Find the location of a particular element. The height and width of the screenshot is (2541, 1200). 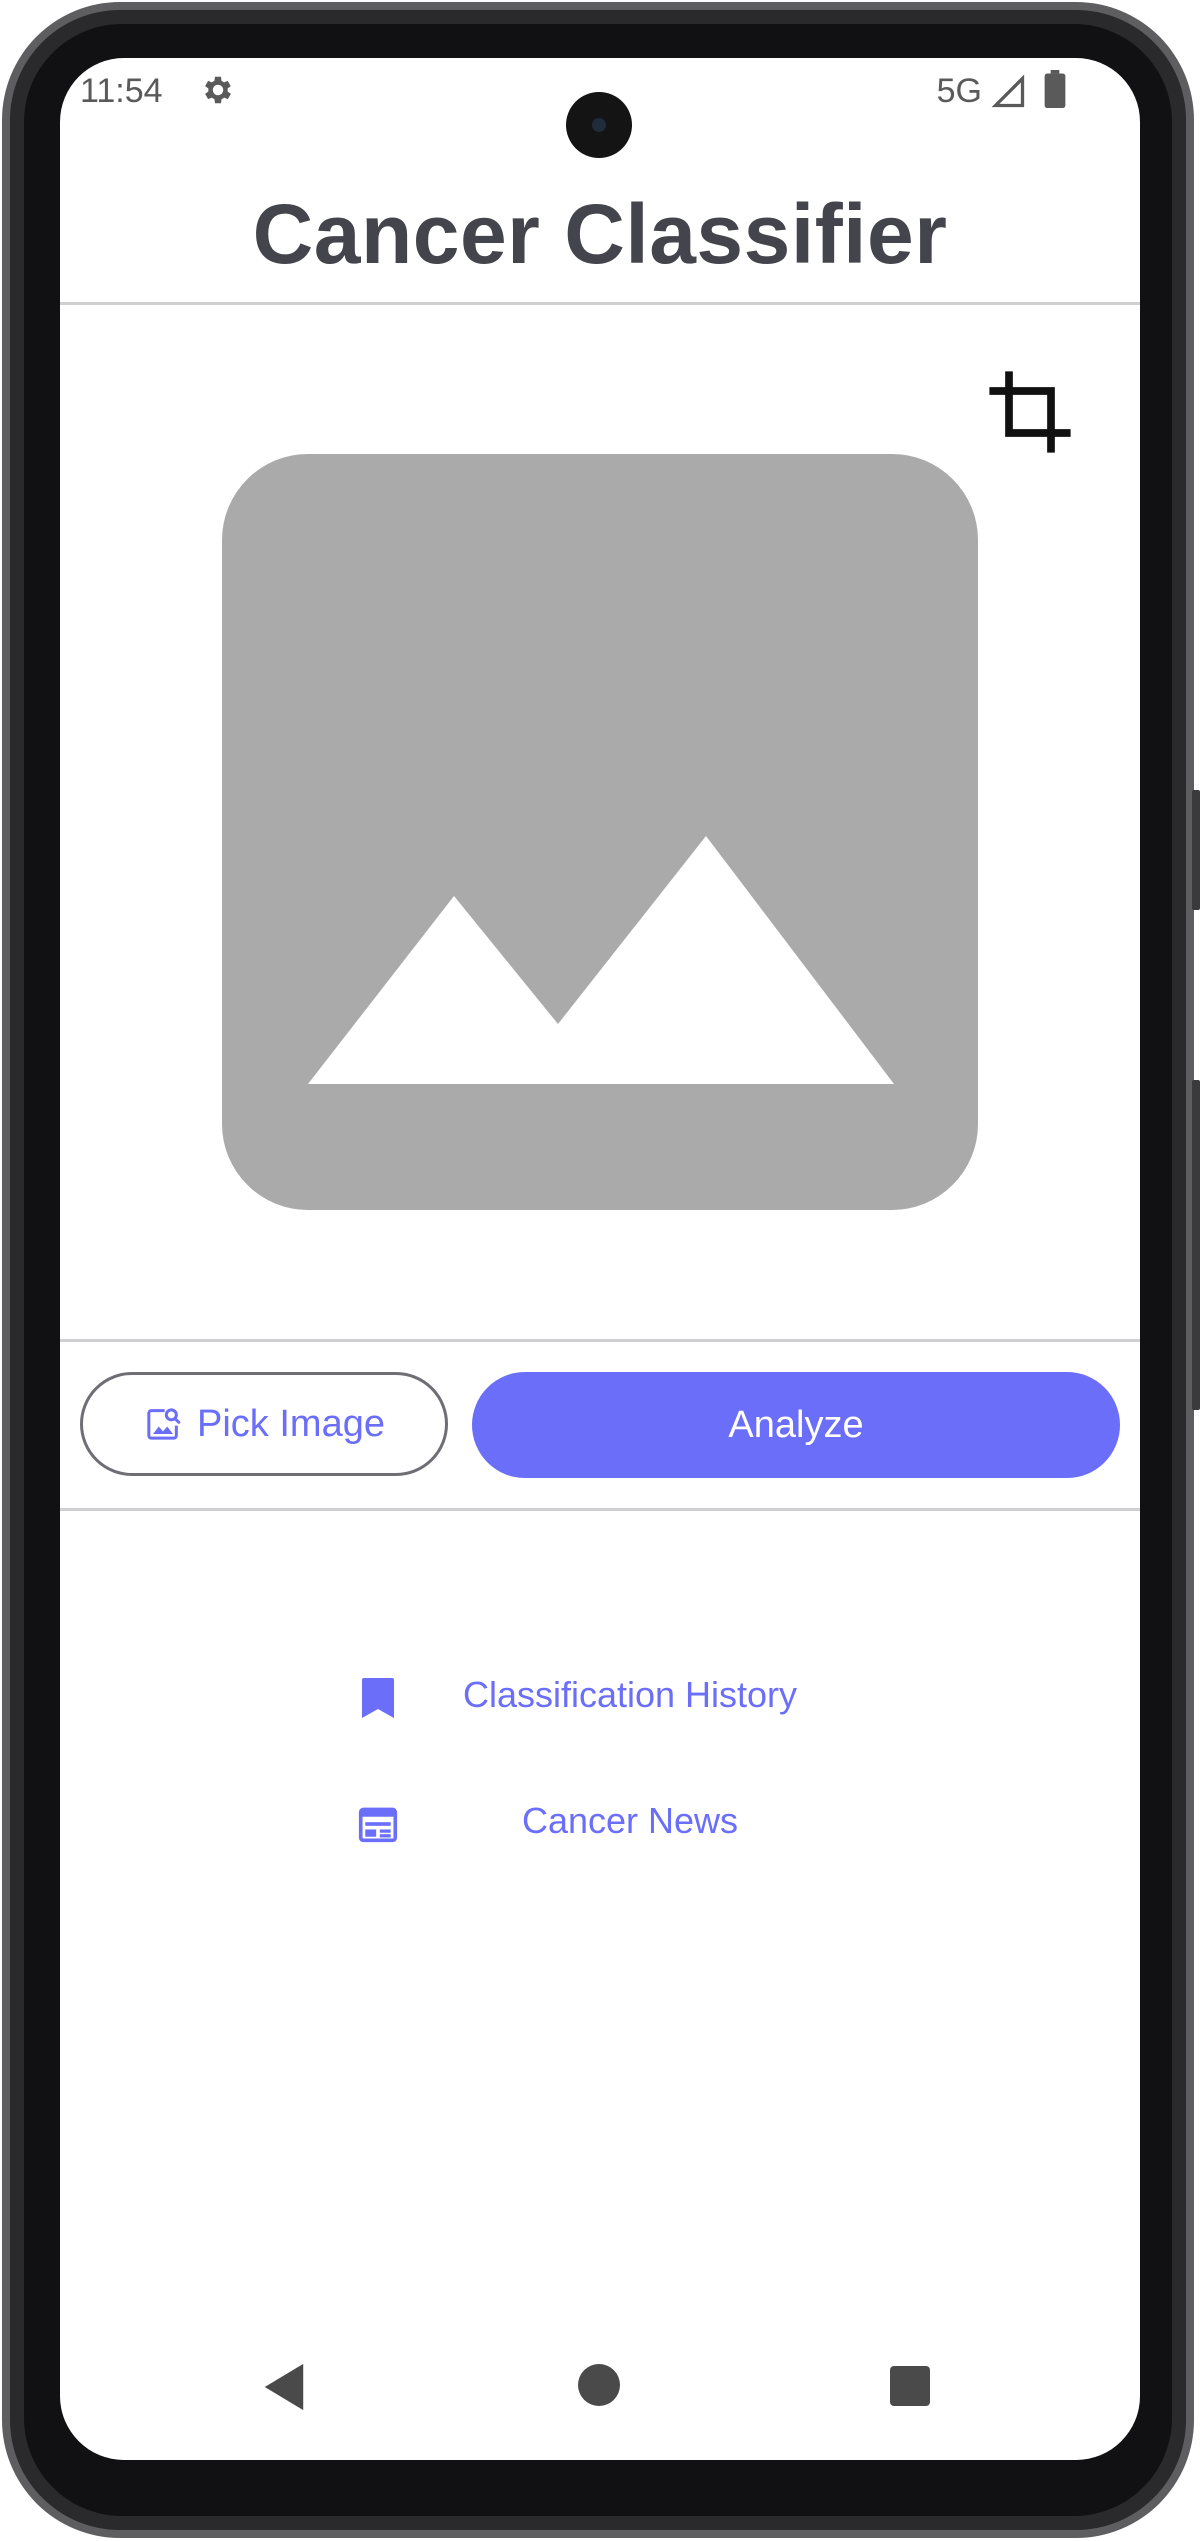

pick-image-button: Pick Image is located at coordinates (264, 1424).